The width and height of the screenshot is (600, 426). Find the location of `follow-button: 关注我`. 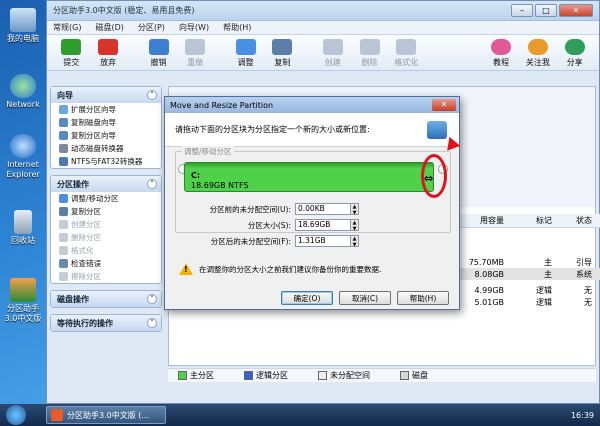

follow-button: 关注我 is located at coordinates (538, 53).